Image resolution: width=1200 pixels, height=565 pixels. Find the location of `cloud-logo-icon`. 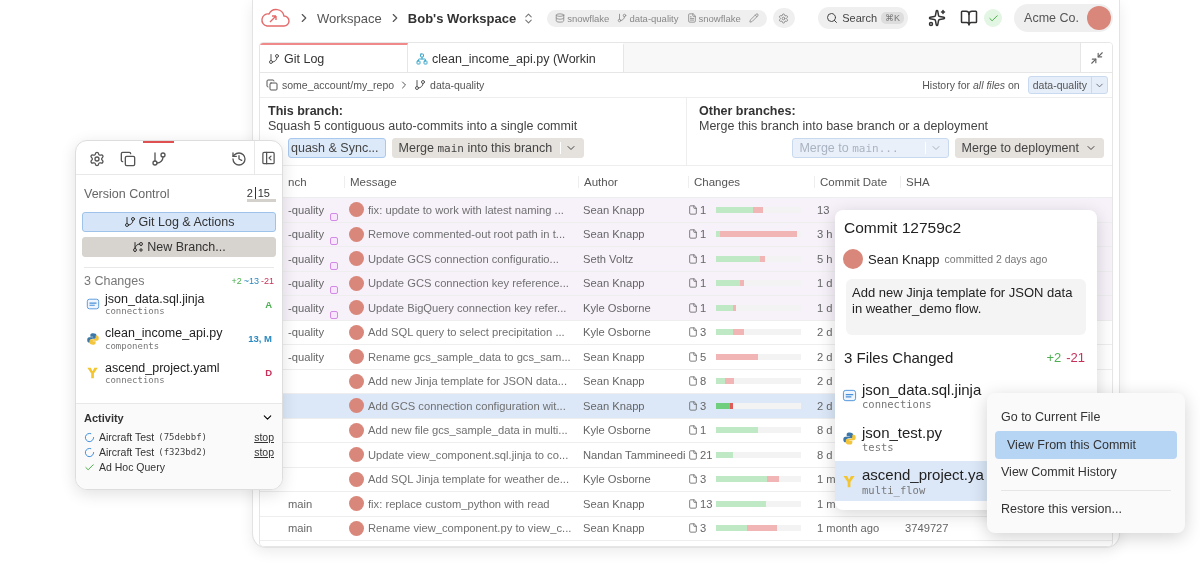

cloud-logo-icon is located at coordinates (275, 18).